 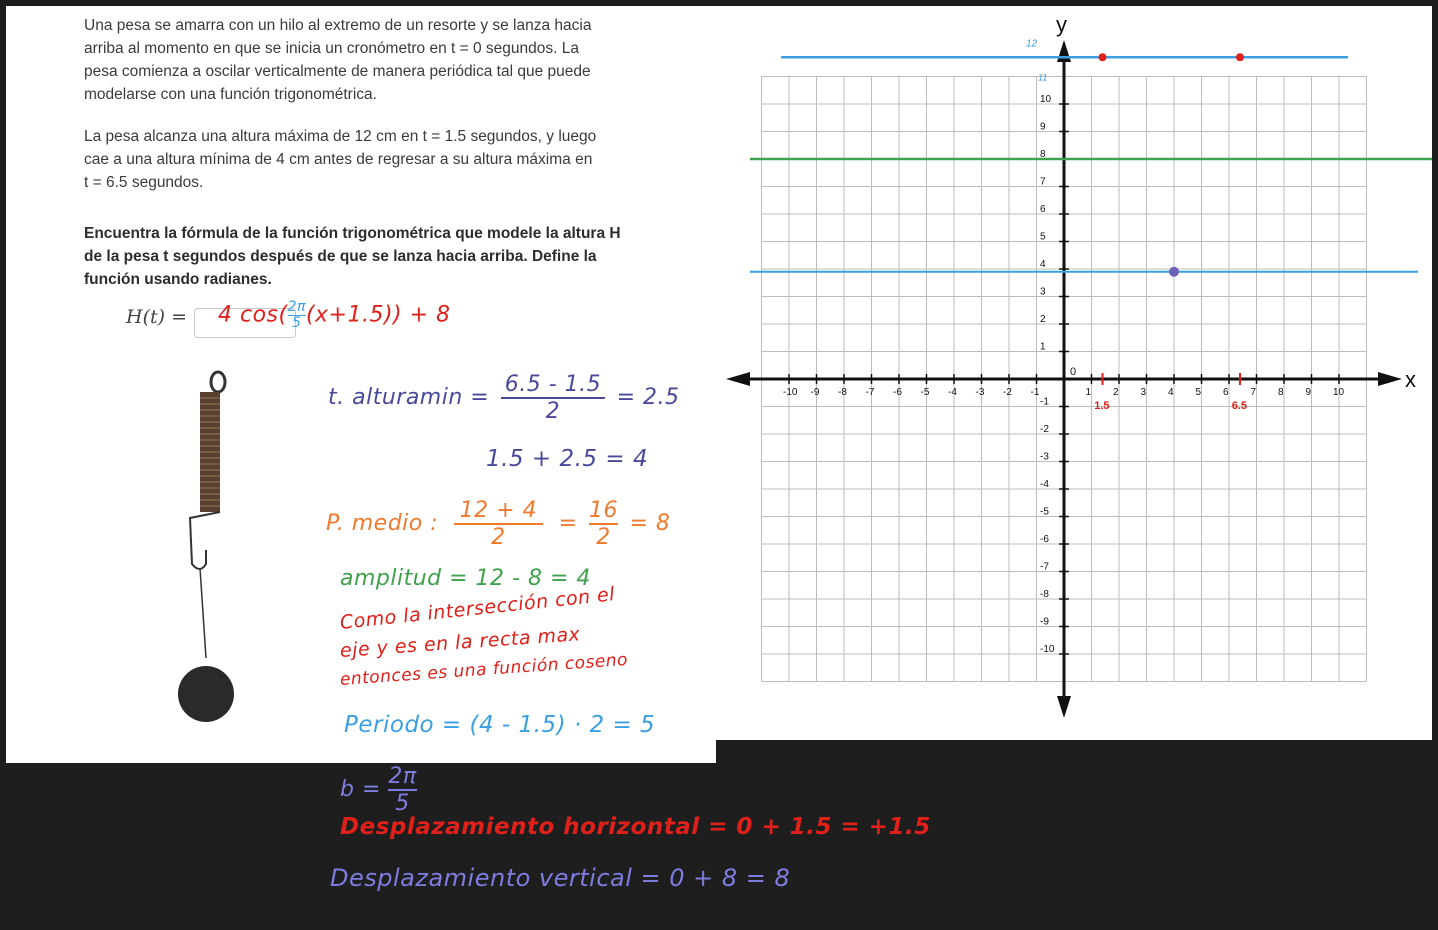 What do you see at coordinates (1101, 406) in the screenshot?
I see `annot-1-5: 1.5` at bounding box center [1101, 406].